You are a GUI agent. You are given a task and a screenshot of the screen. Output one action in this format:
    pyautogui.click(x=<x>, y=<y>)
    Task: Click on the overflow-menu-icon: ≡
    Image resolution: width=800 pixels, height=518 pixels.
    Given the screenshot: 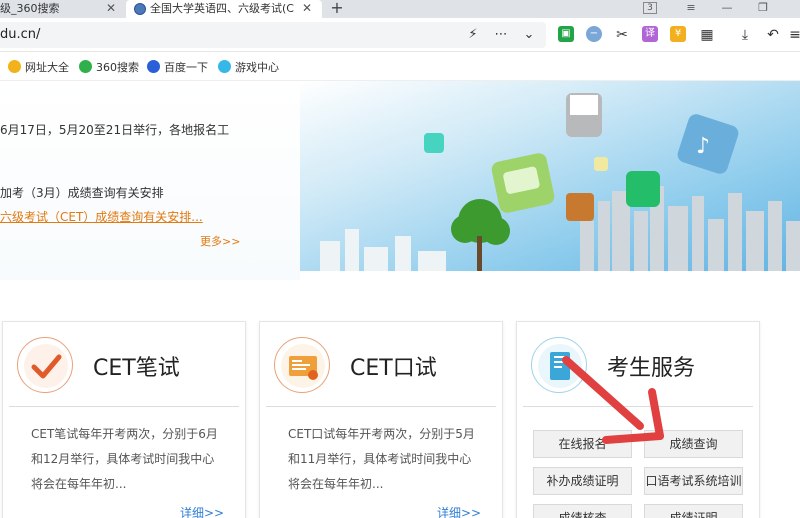 What is the action you would take?
    pyautogui.click(x=793, y=35)
    